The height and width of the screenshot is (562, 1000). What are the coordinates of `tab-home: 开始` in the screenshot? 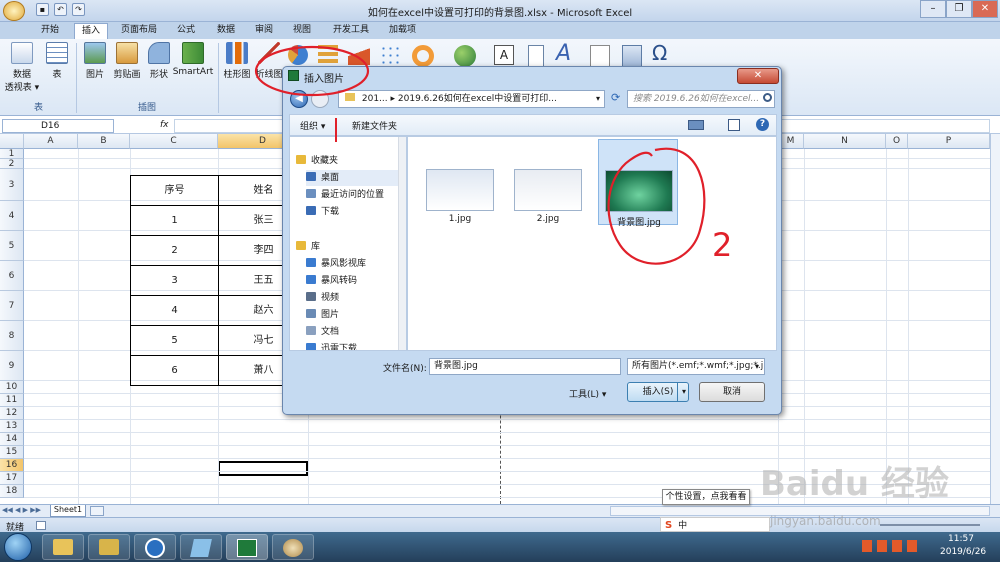 It's located at (50, 31).